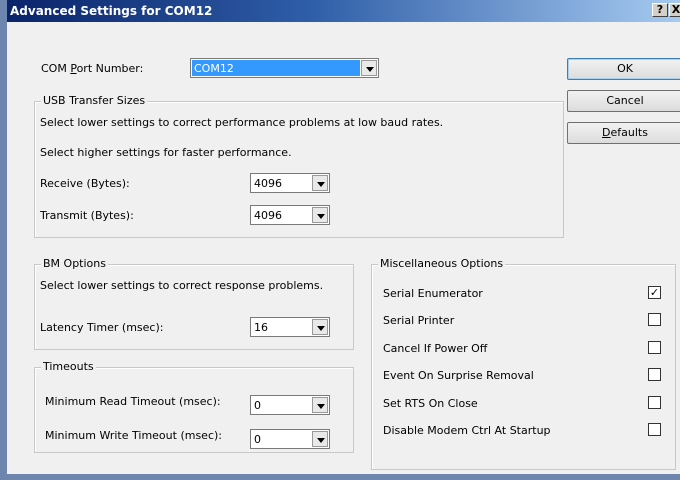 The width and height of the screenshot is (680, 480). Describe the element at coordinates (290, 215) in the screenshot. I see `transmit-select: 4096` at that location.